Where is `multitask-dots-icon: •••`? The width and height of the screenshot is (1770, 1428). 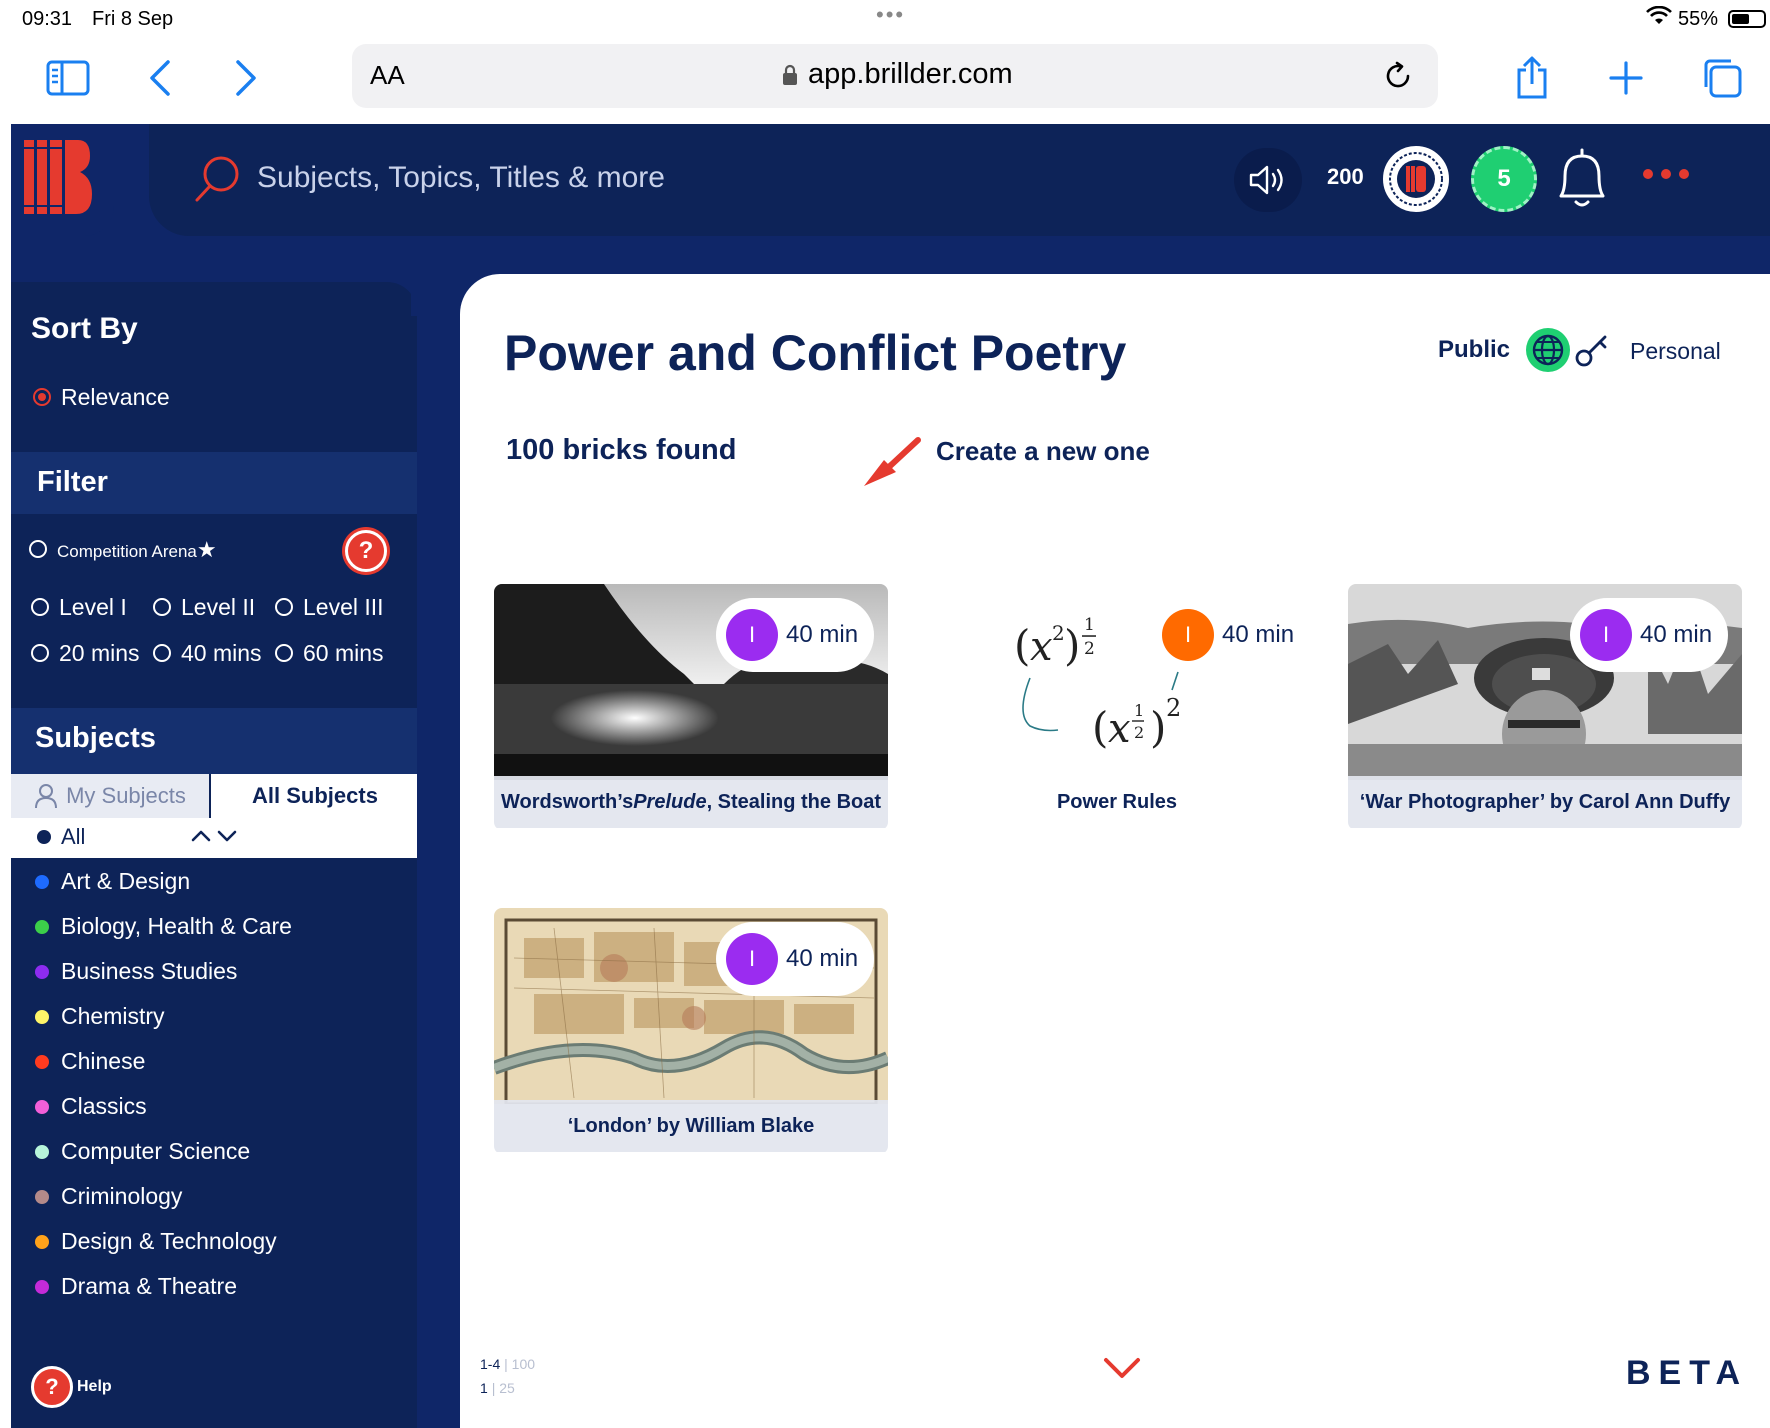
multitask-dots-icon: ••• is located at coordinates (890, 15).